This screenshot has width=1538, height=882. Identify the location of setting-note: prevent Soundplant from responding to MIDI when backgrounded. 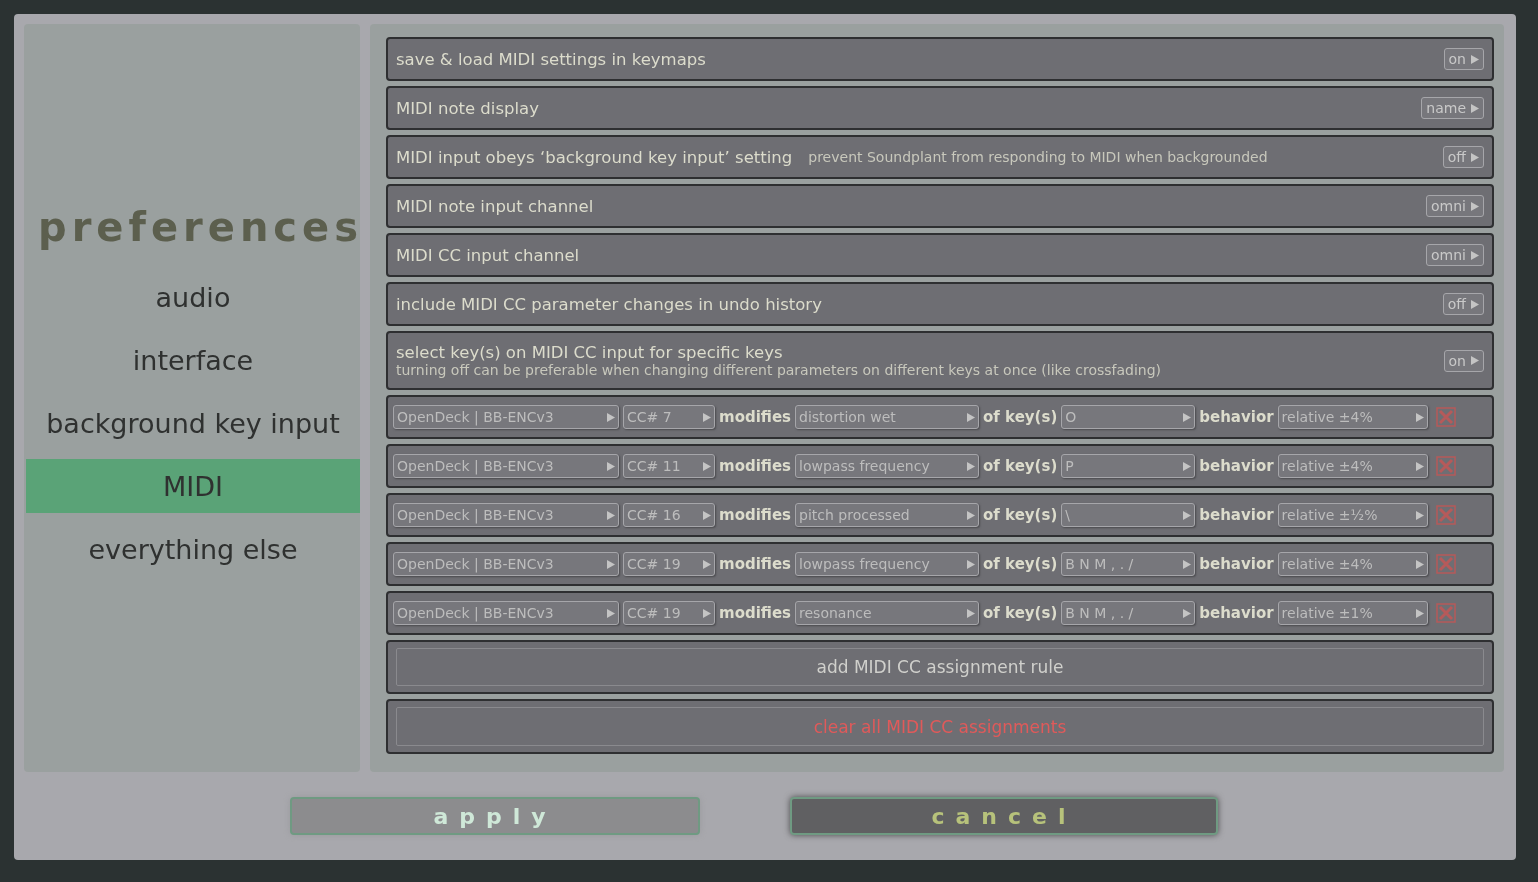
(1038, 157).